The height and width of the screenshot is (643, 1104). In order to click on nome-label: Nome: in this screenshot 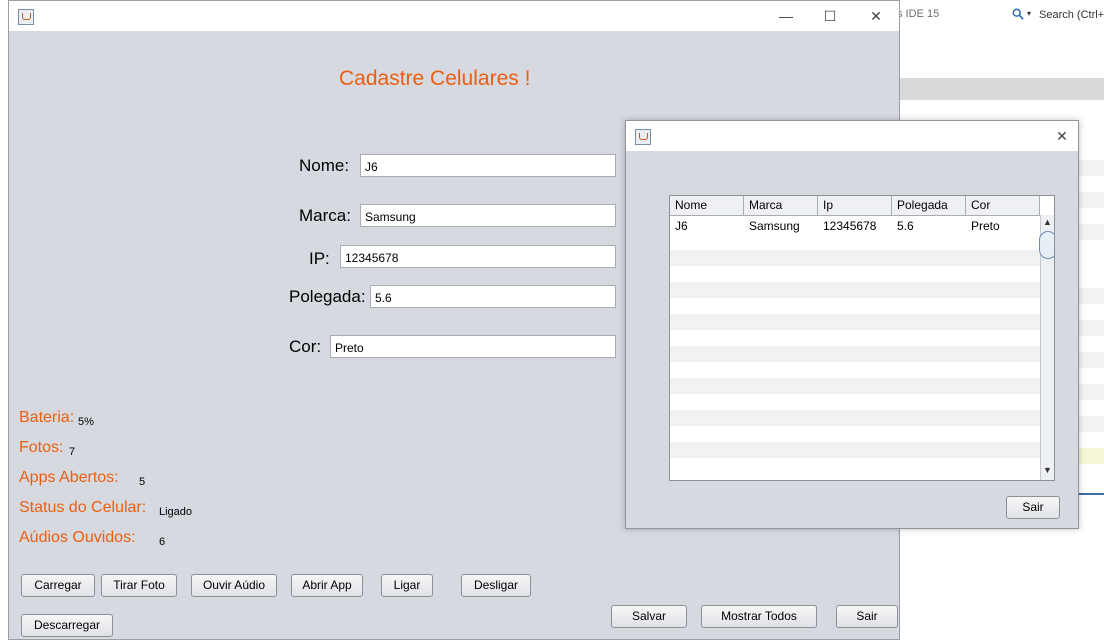, I will do `click(324, 165)`.